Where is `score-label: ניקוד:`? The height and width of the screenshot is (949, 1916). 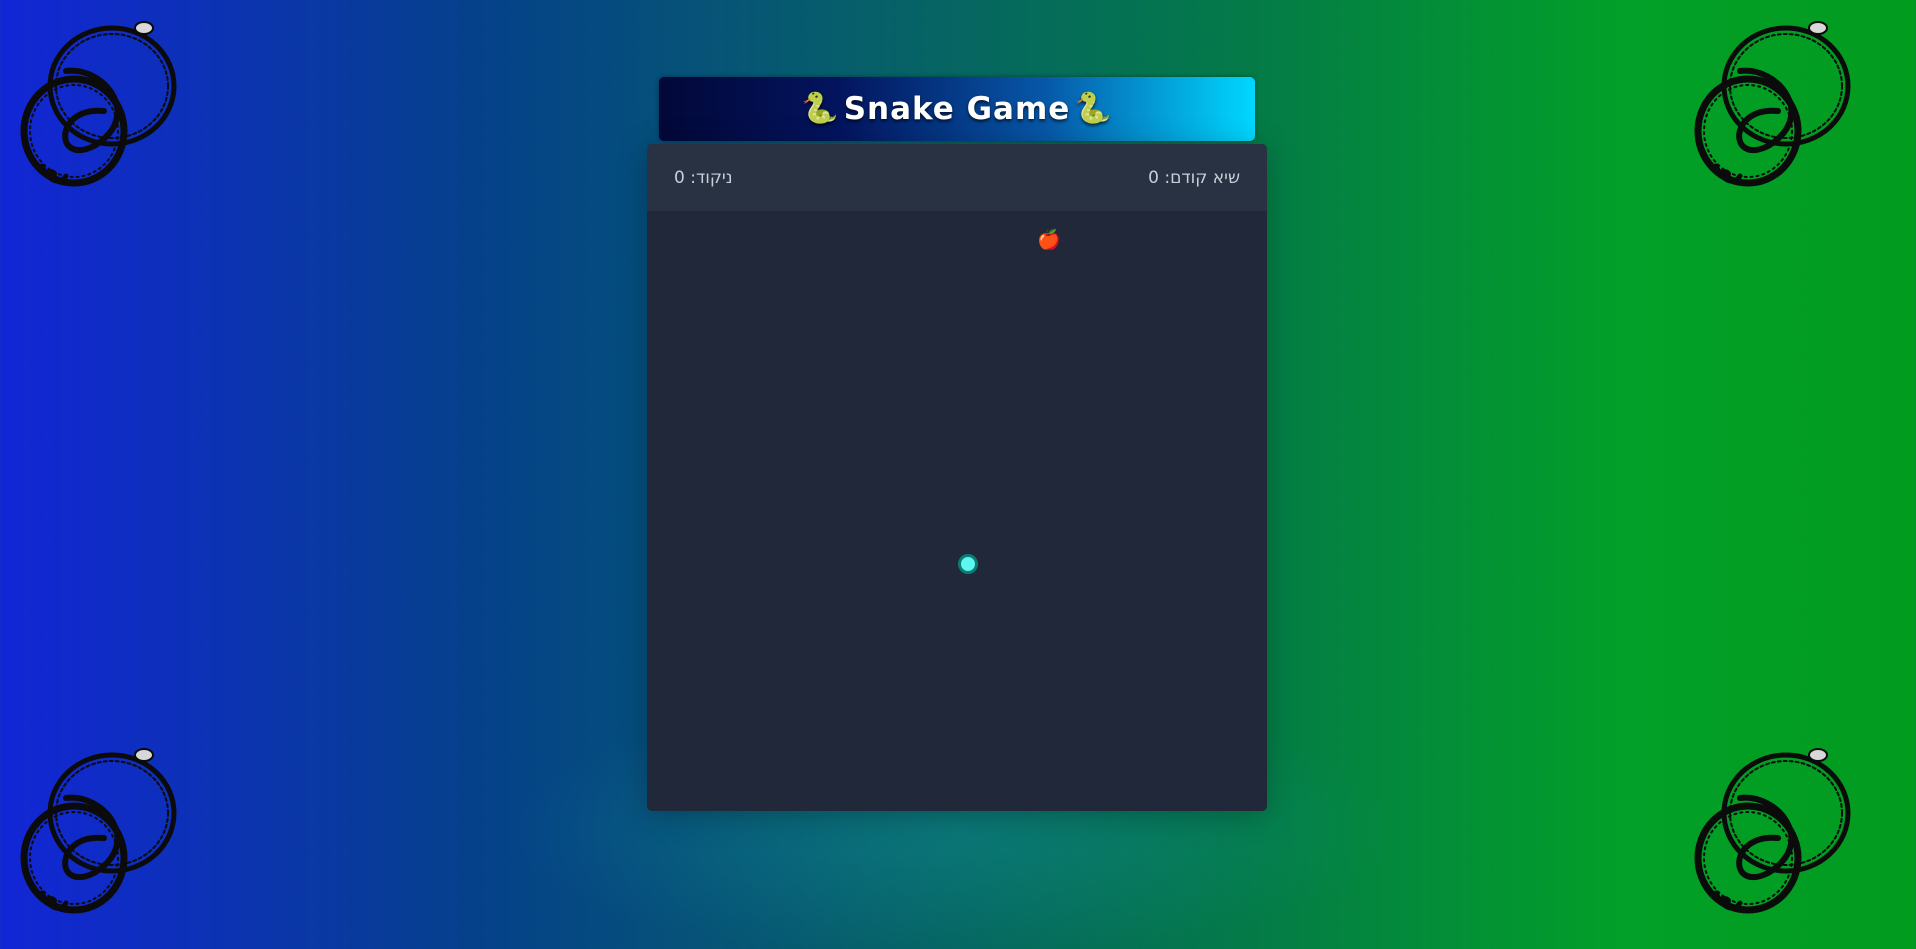 score-label: ניקוד: is located at coordinates (711, 178).